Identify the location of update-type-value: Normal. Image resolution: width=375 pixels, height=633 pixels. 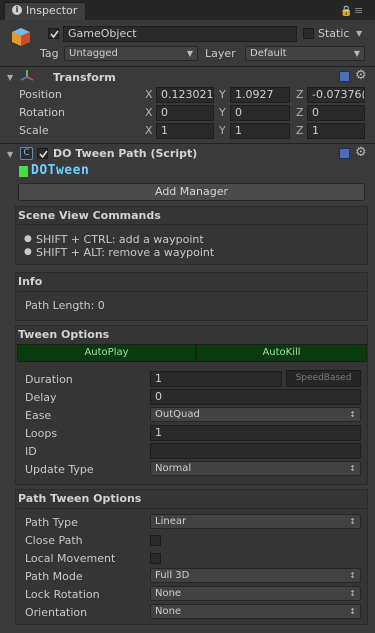
(173, 468).